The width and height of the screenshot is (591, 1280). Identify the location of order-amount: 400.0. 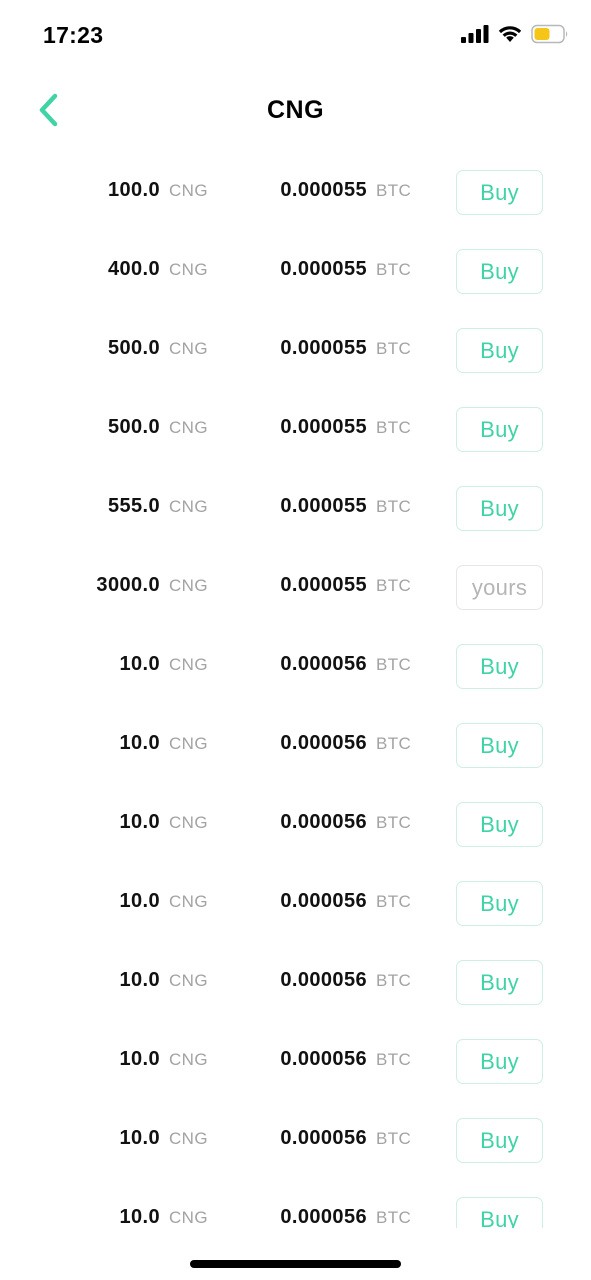
(133, 269).